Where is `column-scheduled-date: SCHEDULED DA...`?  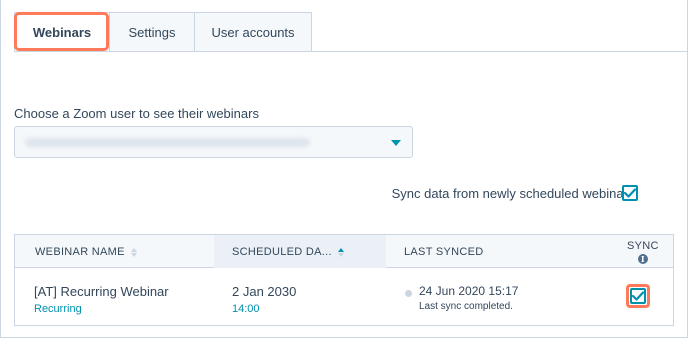
column-scheduled-date: SCHEDULED DA... is located at coordinates (300, 252).